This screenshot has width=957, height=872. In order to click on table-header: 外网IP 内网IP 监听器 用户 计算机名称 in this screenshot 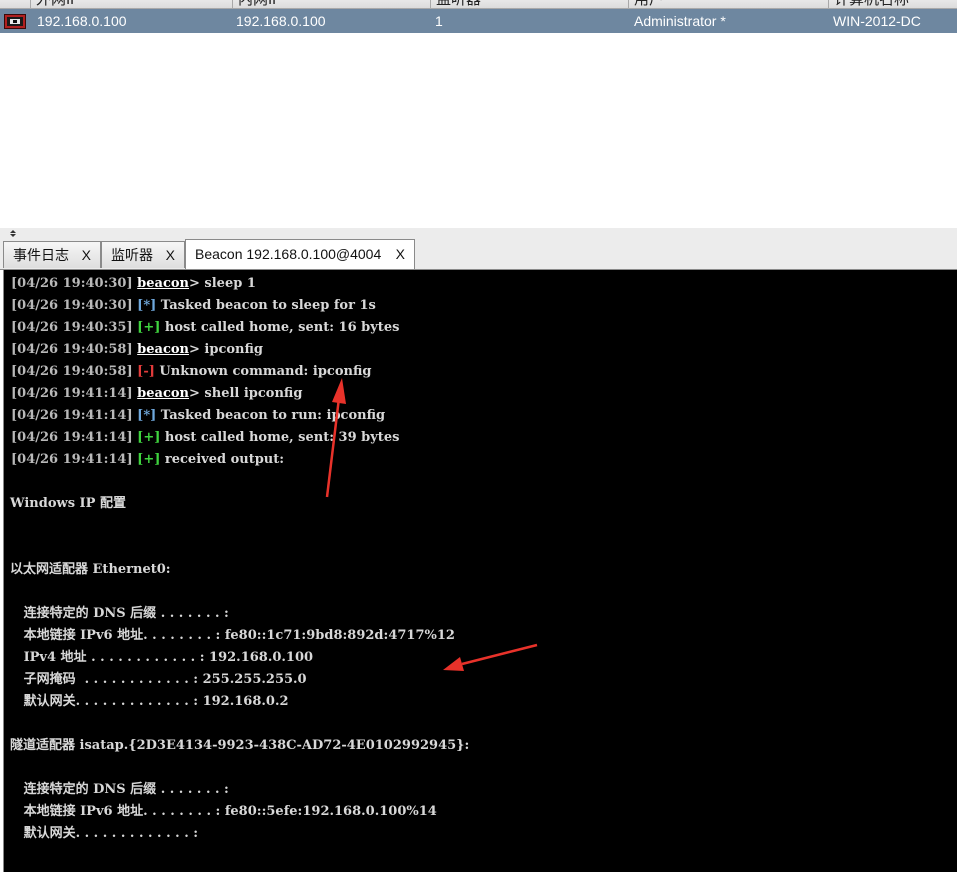, I will do `click(478, 4)`.